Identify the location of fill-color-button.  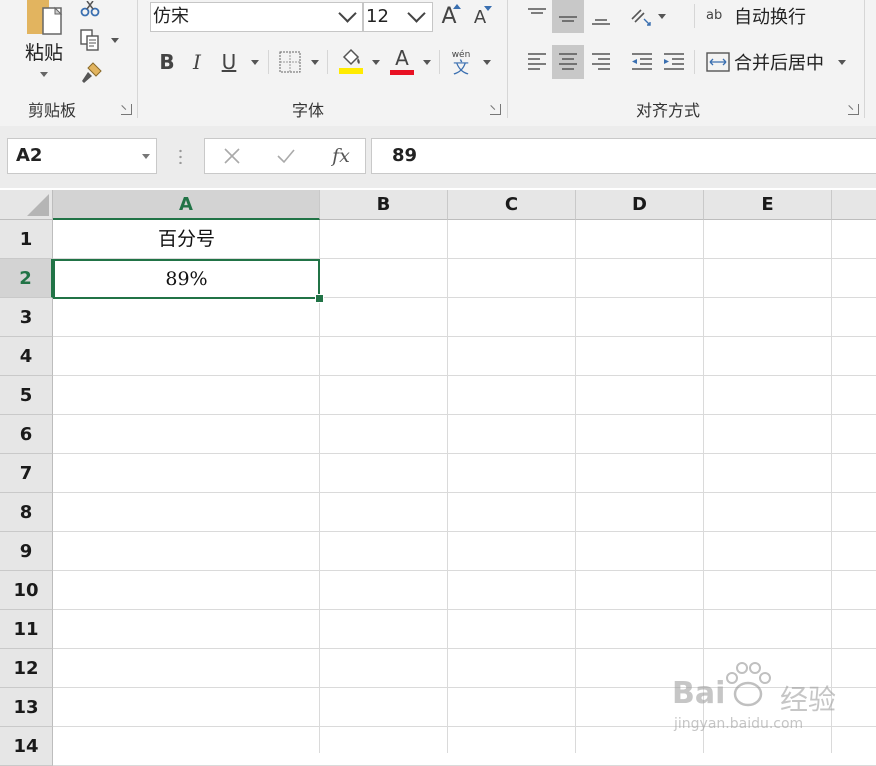
(351, 61).